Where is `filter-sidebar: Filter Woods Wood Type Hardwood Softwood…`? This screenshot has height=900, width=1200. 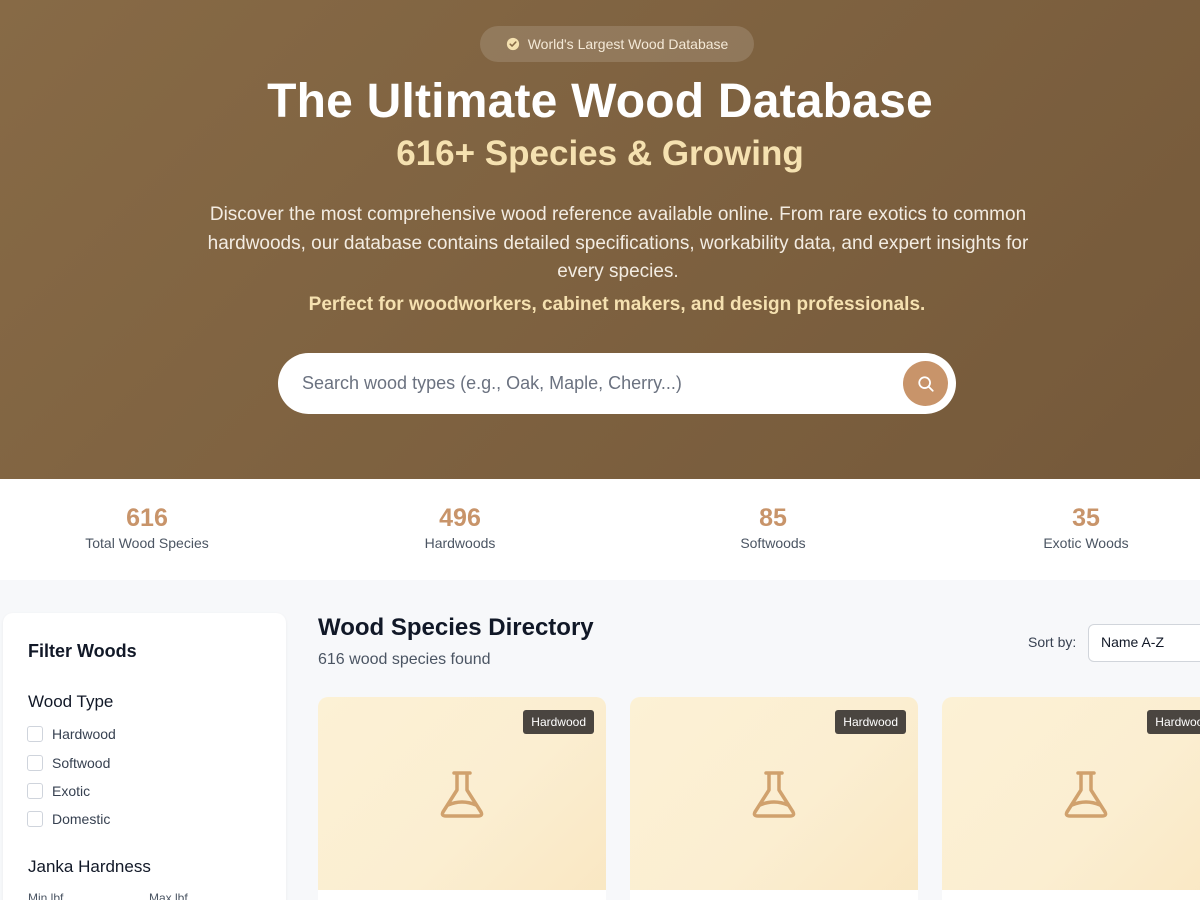 filter-sidebar: Filter Woods Wood Type Hardwood Softwood… is located at coordinates (144, 756).